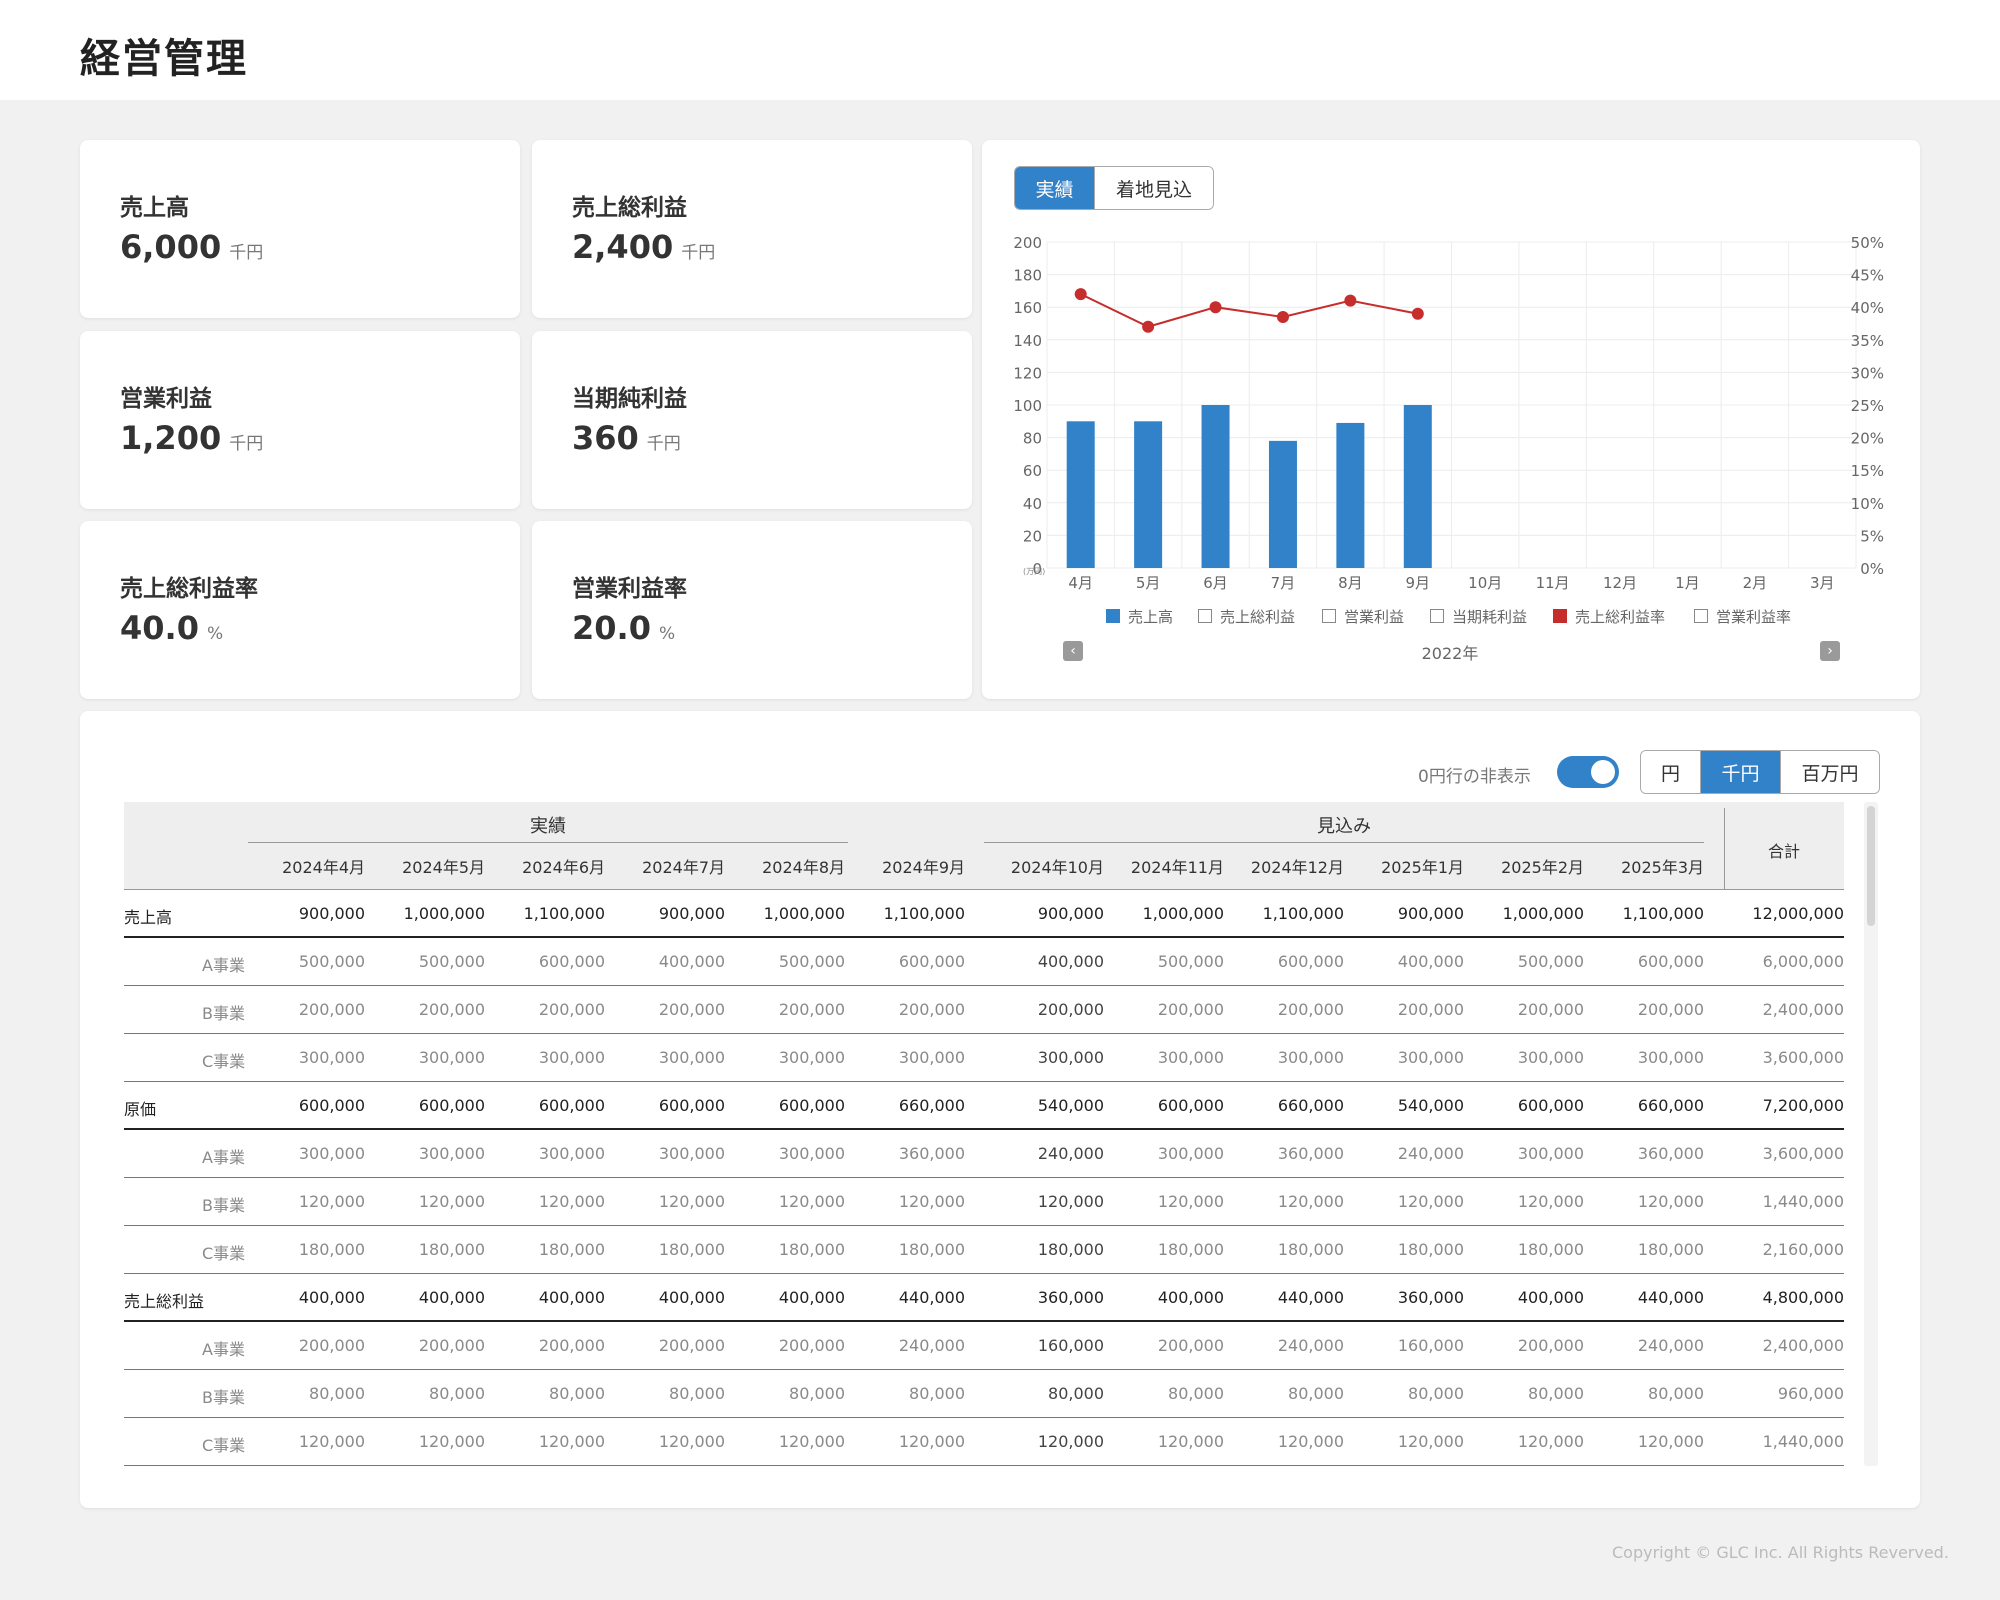 This screenshot has width=2000, height=1600. I want to click on table-cell-total: 2,160,000, so click(1803, 1249).